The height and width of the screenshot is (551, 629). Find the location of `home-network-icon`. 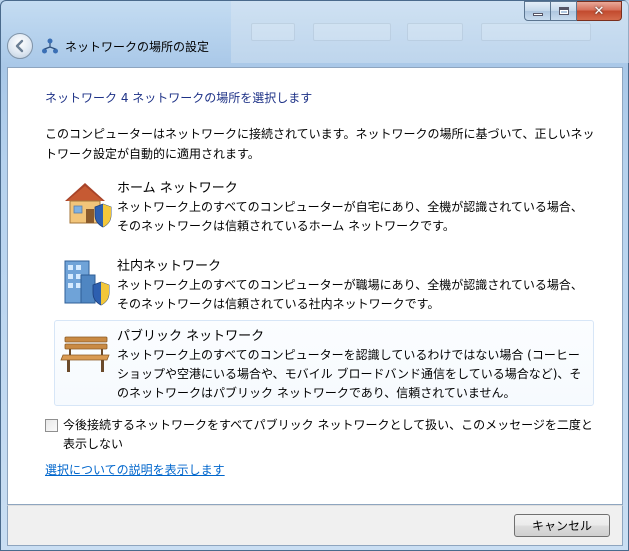

home-network-icon is located at coordinates (88, 205).